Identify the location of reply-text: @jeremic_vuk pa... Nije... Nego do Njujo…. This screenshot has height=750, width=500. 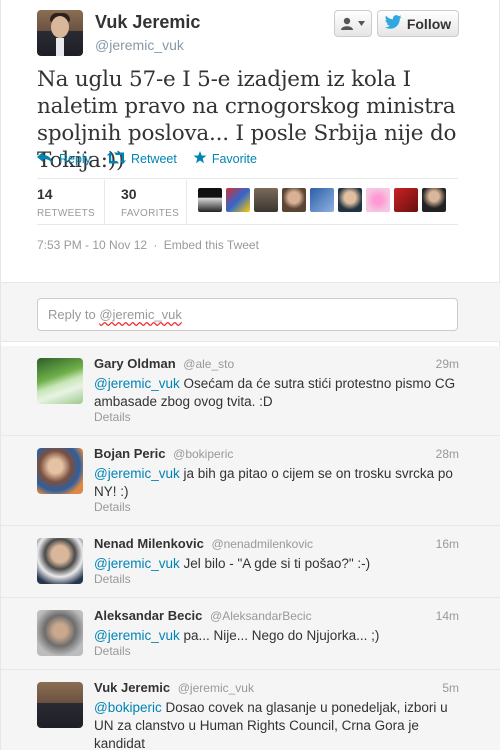
(279, 636).